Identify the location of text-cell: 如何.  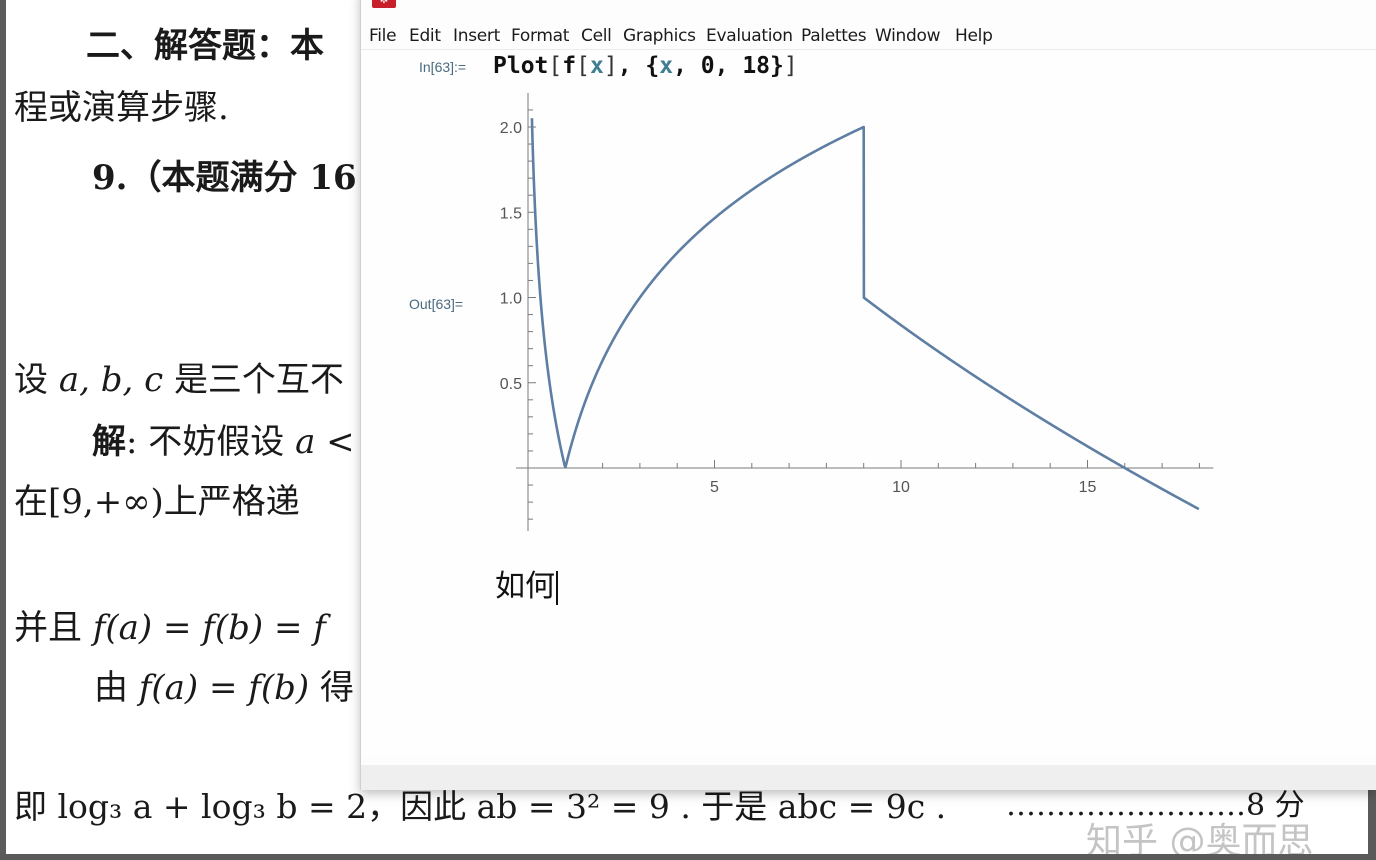
(526, 583).